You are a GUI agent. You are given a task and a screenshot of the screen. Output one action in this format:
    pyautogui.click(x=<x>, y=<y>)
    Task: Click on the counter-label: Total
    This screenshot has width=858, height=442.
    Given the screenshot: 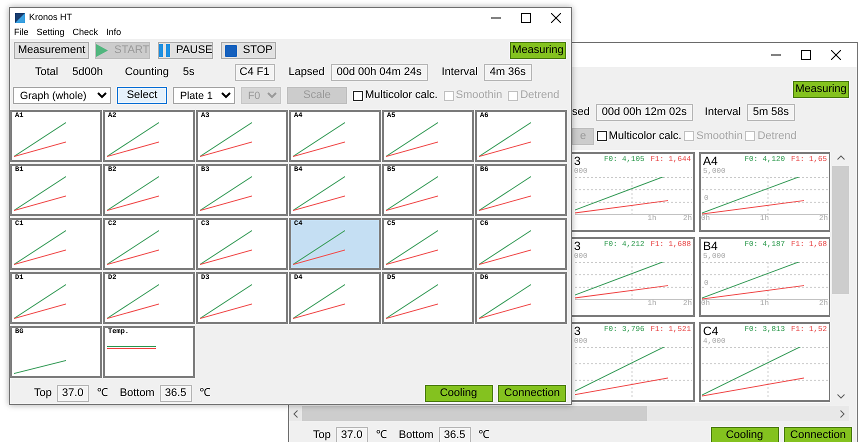 What is the action you would take?
    pyautogui.click(x=46, y=72)
    